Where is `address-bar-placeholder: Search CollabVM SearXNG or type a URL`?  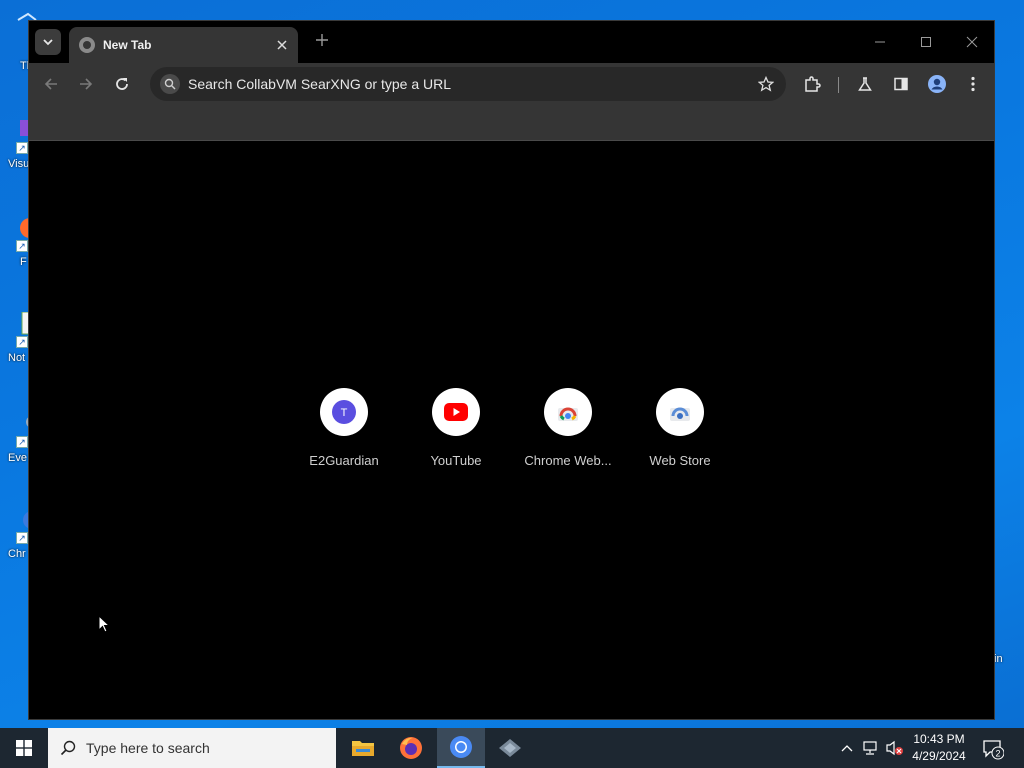 address-bar-placeholder: Search CollabVM SearXNG or type a URL is located at coordinates (319, 84).